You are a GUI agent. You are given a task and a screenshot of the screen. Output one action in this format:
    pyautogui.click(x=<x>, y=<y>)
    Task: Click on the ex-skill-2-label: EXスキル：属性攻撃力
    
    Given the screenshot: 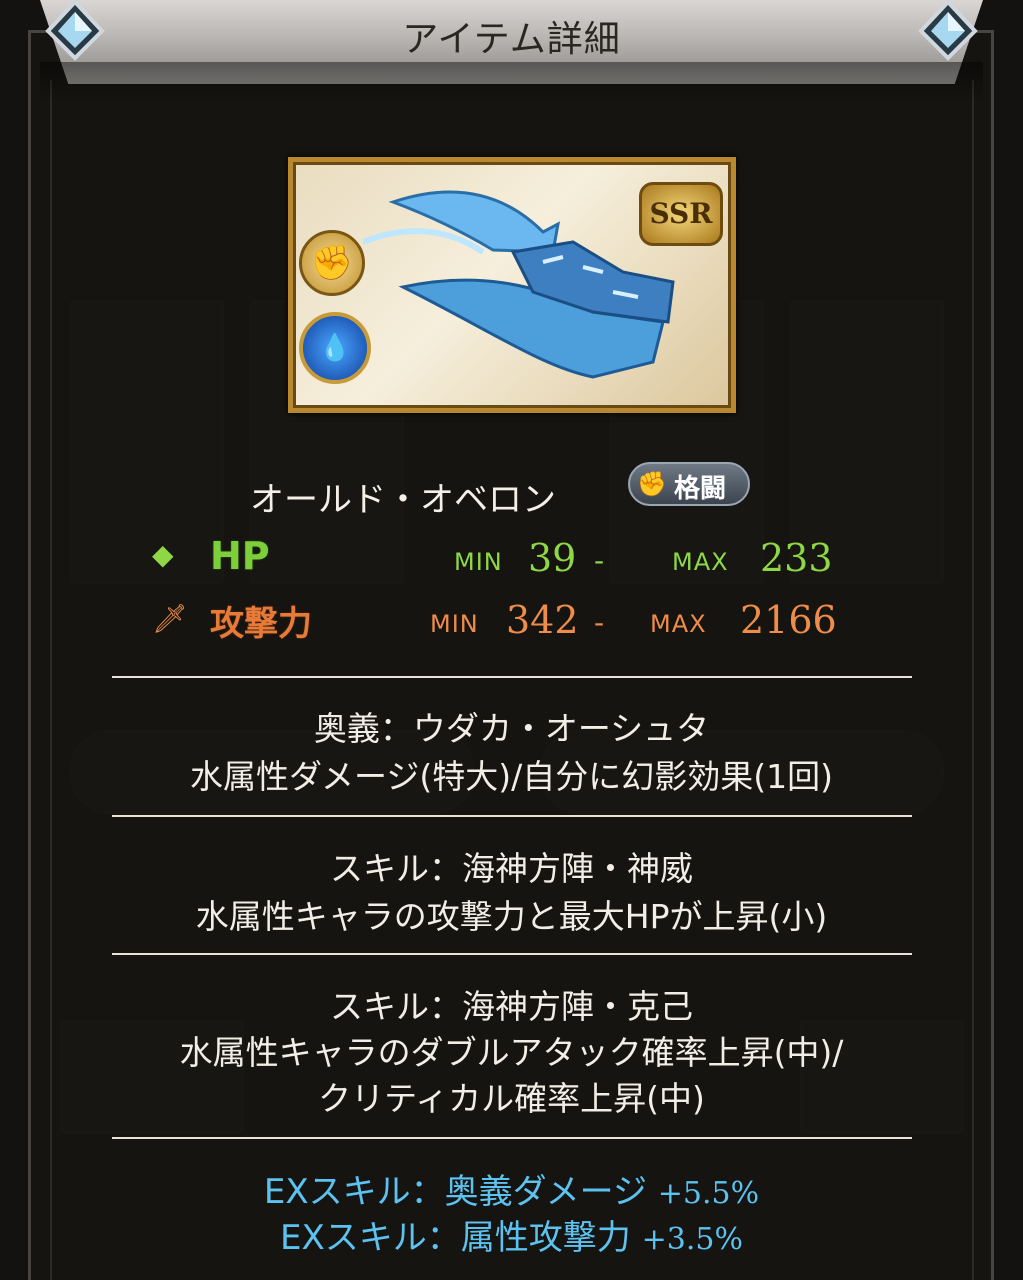 What is the action you would take?
    pyautogui.click(x=455, y=1238)
    